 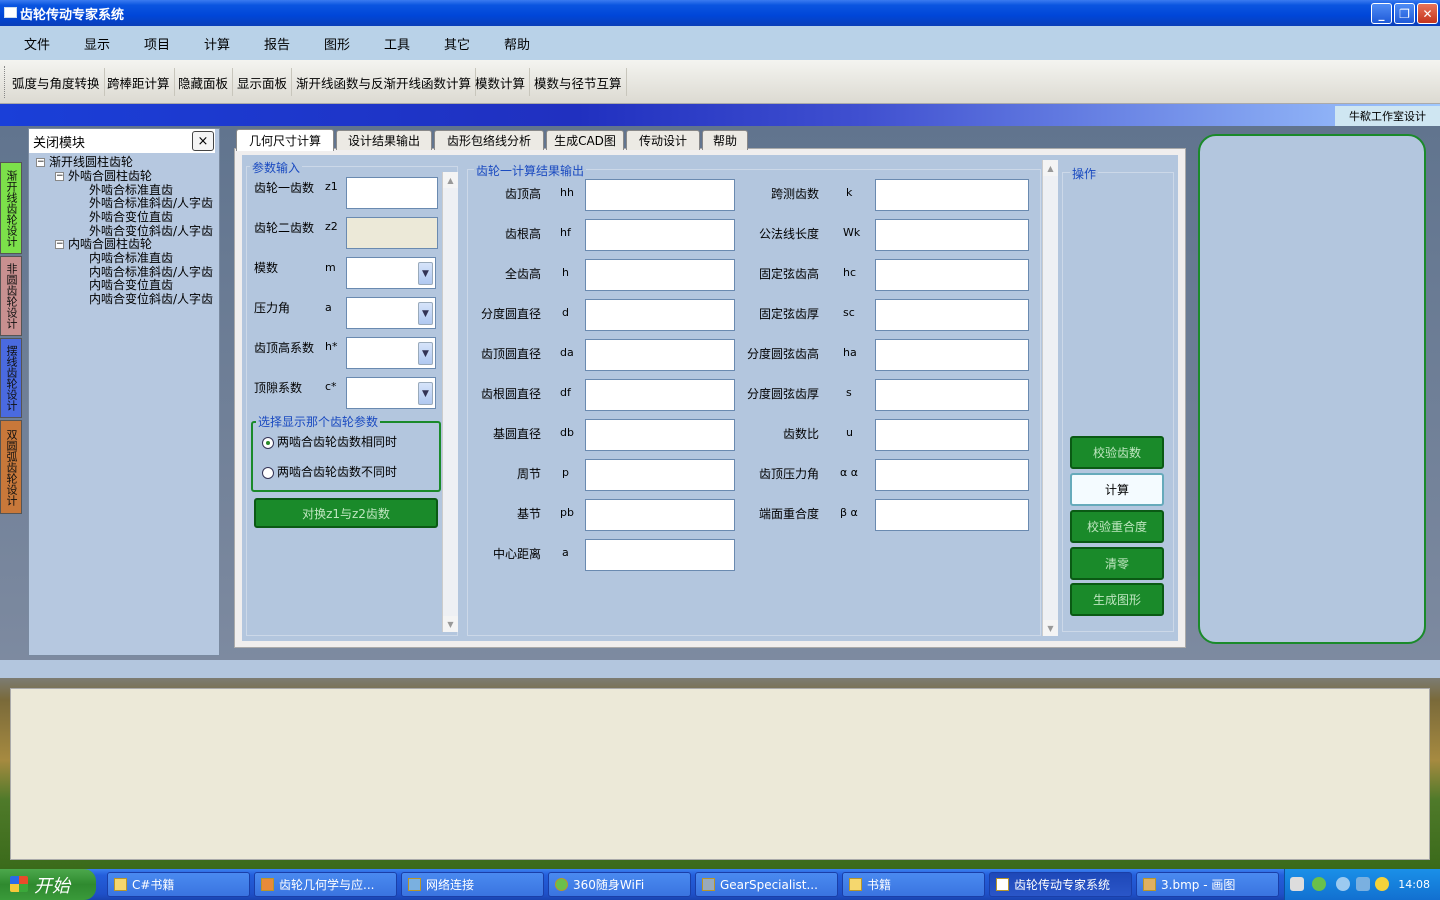 I want to click on tool-rad-deg: 弧度与角度转换, so click(x=56, y=82).